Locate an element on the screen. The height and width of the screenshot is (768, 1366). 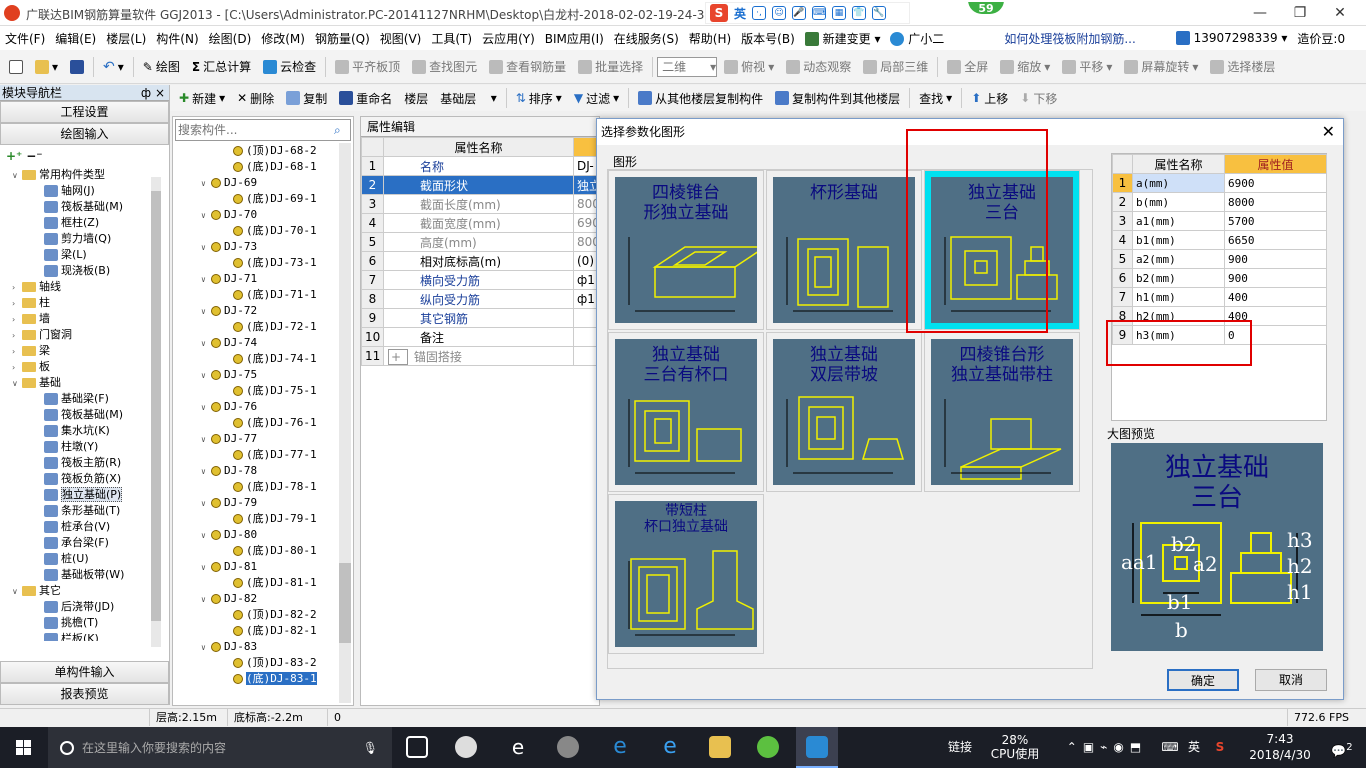
report-preview-button: 报表预览 is located at coordinates (84, 694).